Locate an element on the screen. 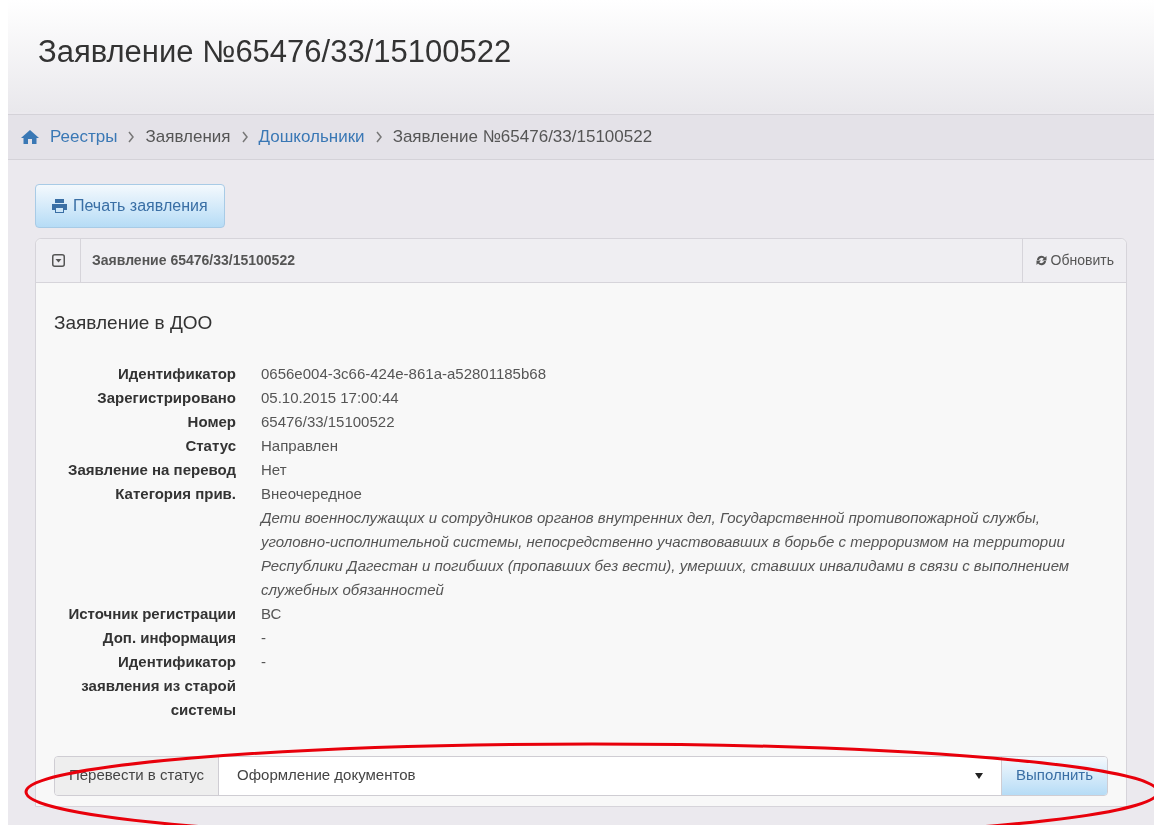 The image size is (1154, 825). field-label: Номер is located at coordinates (211, 421).